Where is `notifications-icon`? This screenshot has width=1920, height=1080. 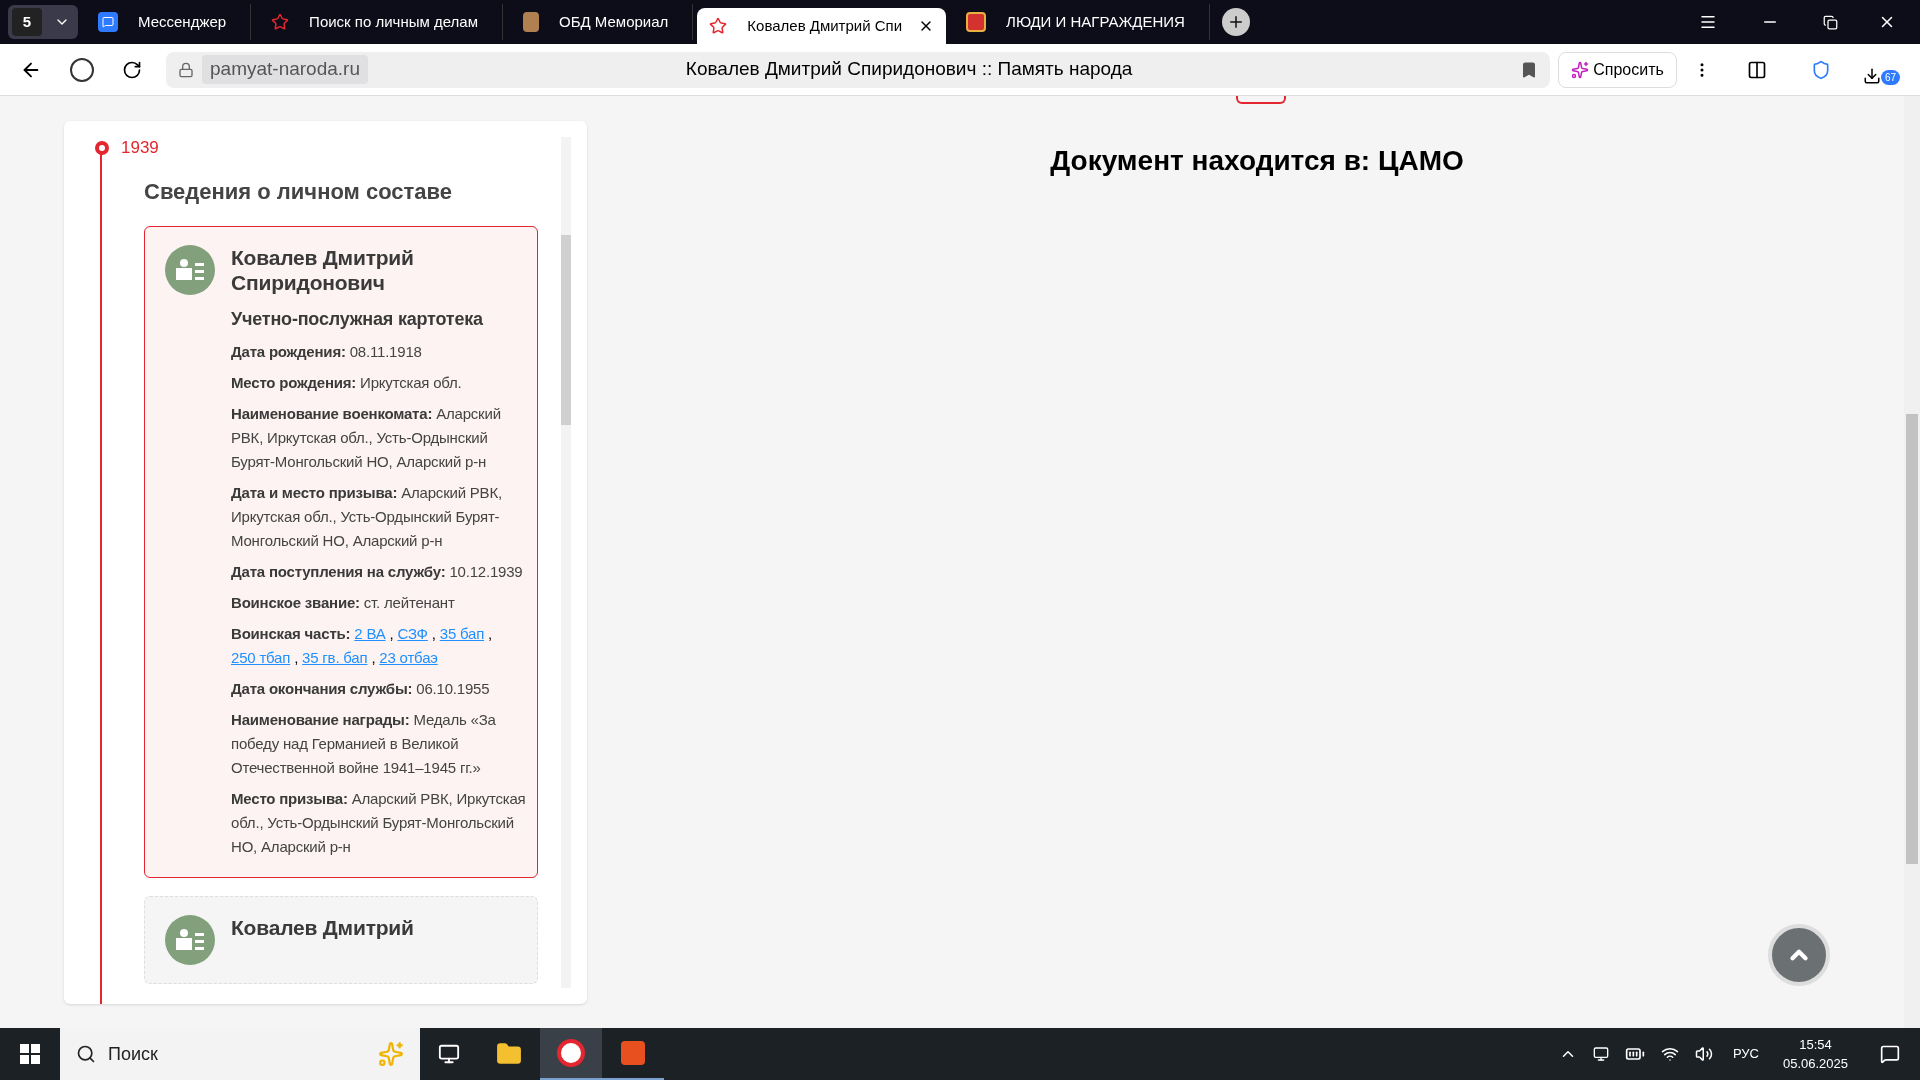 notifications-icon is located at coordinates (1890, 1054).